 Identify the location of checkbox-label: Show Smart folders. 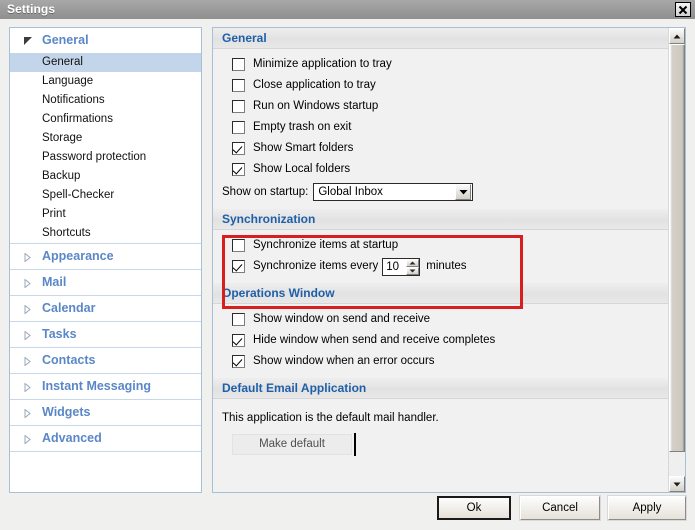
(303, 148).